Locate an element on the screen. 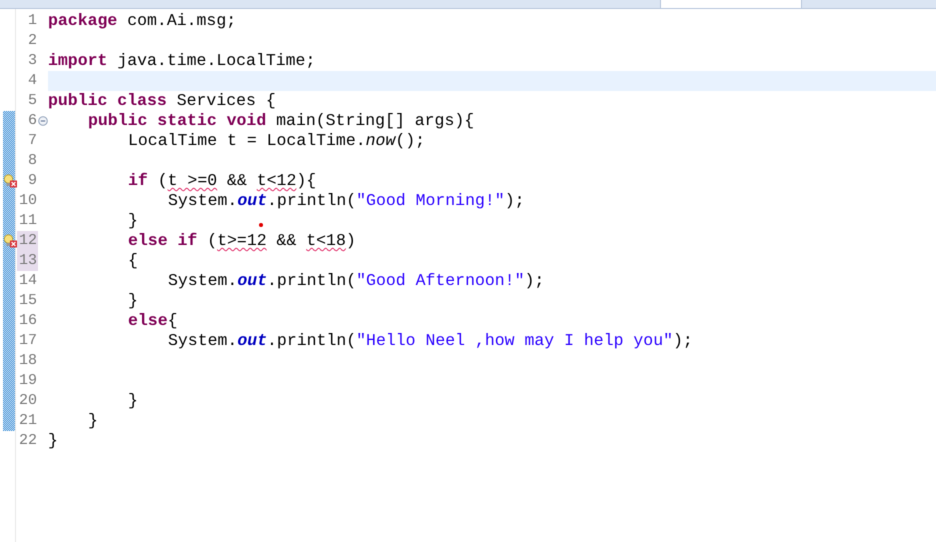 The height and width of the screenshot is (542, 936). line-number: 15 is located at coordinates (28, 301).